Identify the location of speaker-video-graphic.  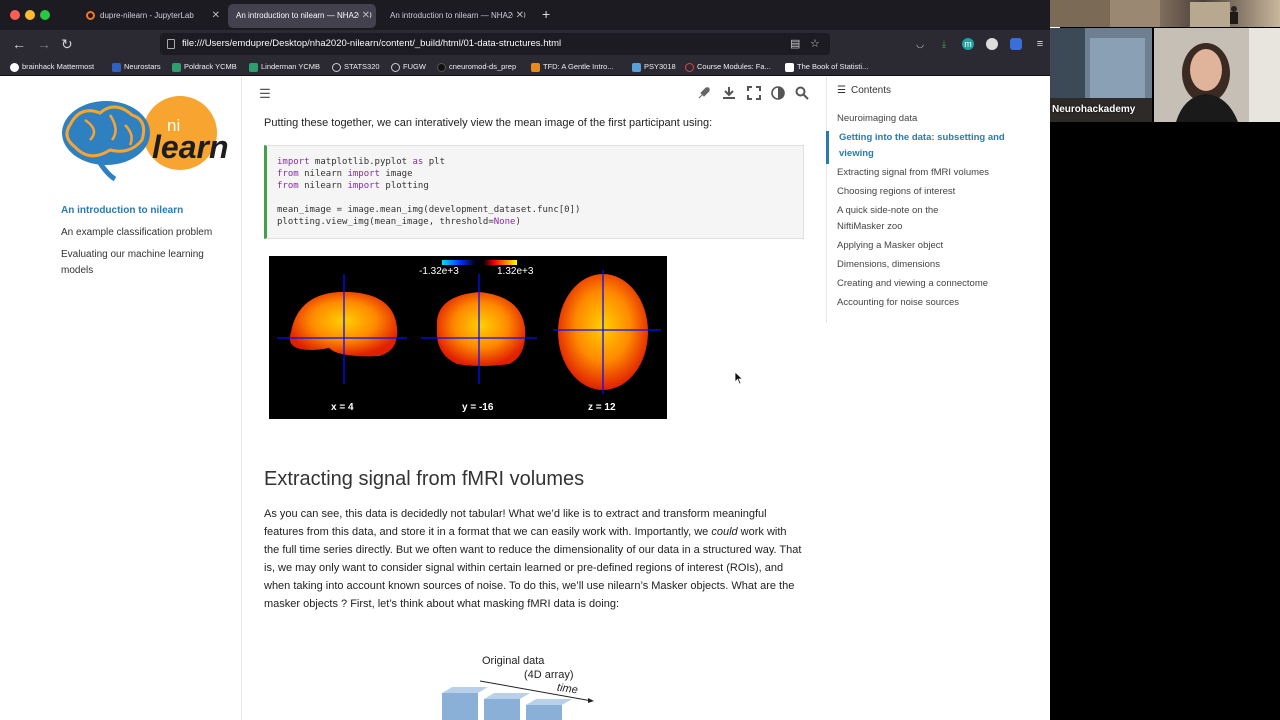
(1217, 75).